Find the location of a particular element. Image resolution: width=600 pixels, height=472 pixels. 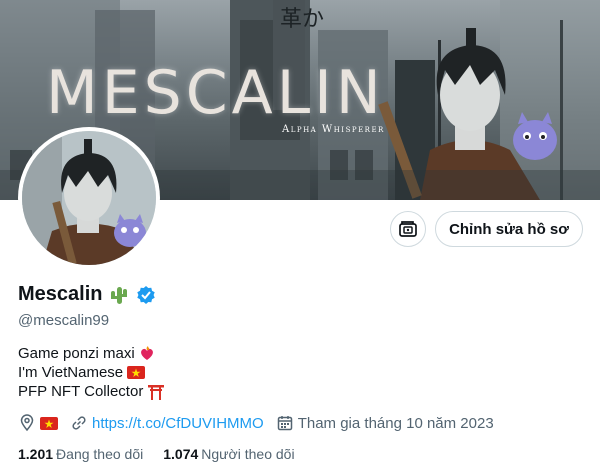

bio-line: PFP NFT Collector is located at coordinates (91, 391).